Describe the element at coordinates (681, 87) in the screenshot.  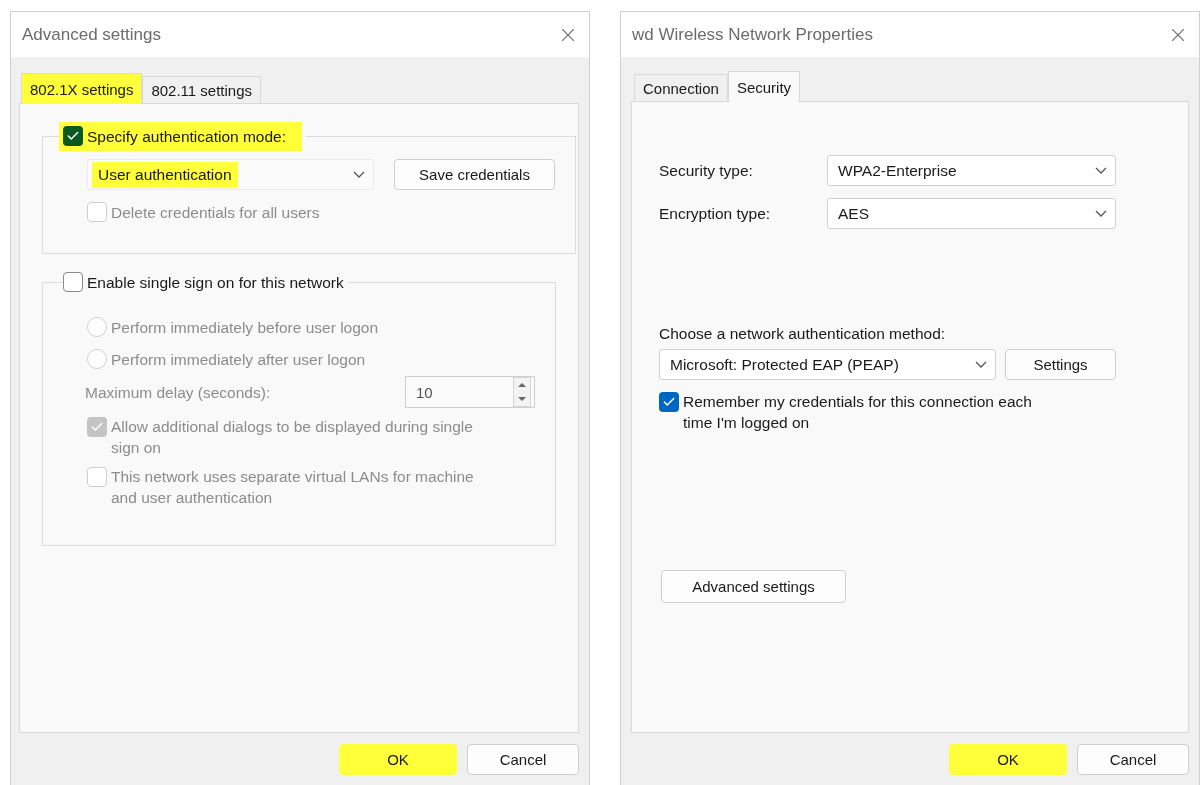
I see `tab: Connection` at that location.